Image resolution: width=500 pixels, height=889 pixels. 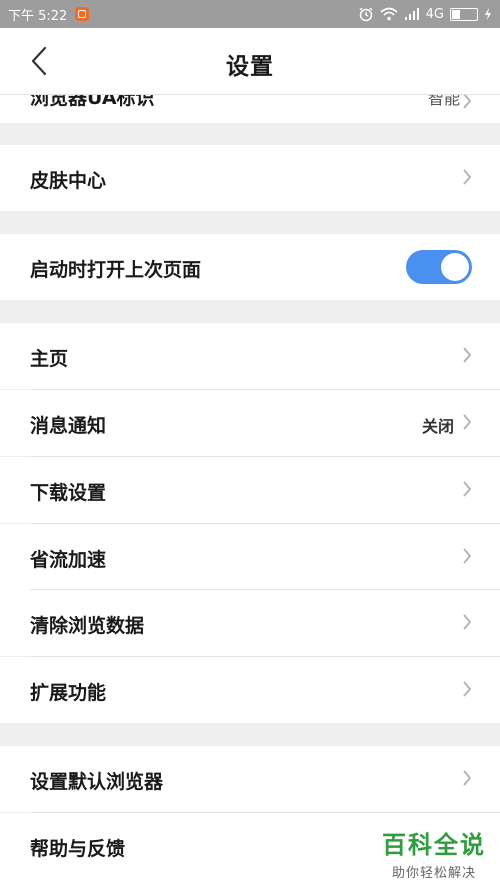 What do you see at coordinates (68, 181) in the screenshot?
I see `settings-item-label: 皮肤中心` at bounding box center [68, 181].